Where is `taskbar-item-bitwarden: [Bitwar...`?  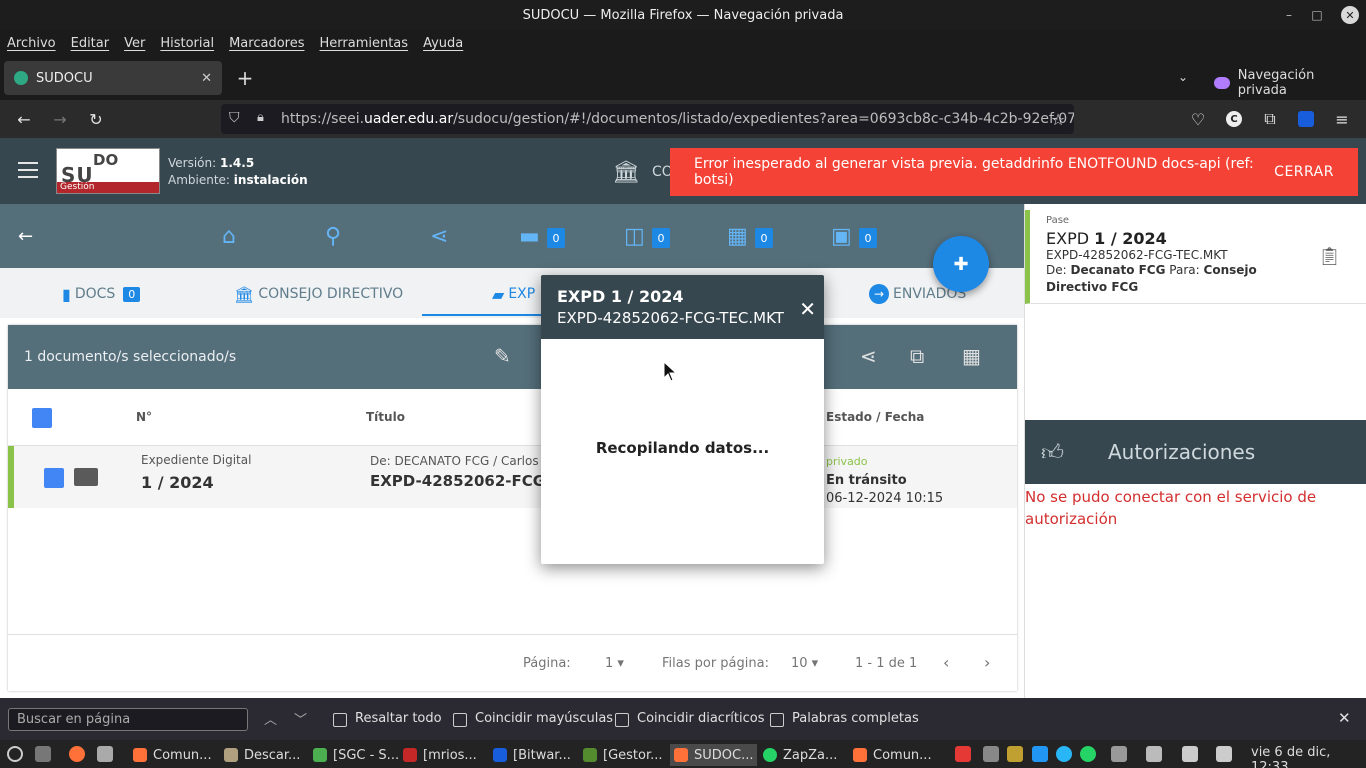 taskbar-item-bitwarden: [Bitwar... is located at coordinates (532, 755).